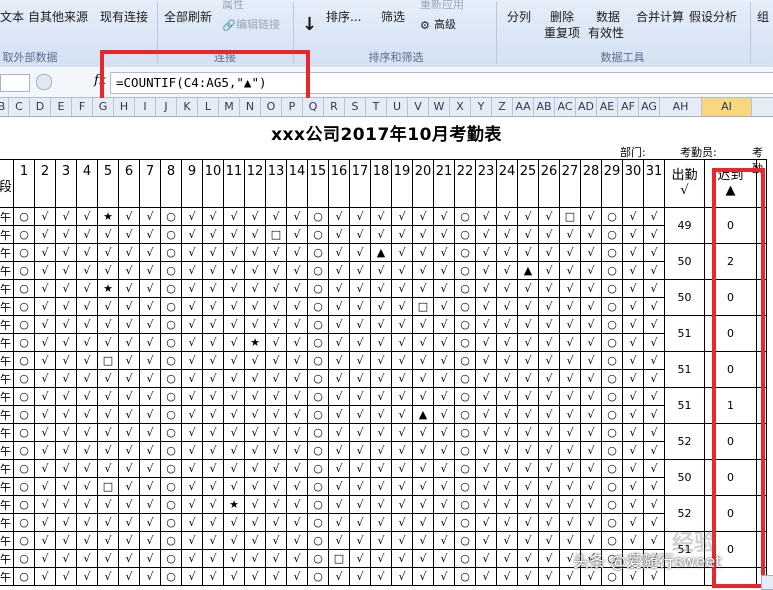  What do you see at coordinates (460, 107) in the screenshot?
I see `column-header-x: X` at bounding box center [460, 107].